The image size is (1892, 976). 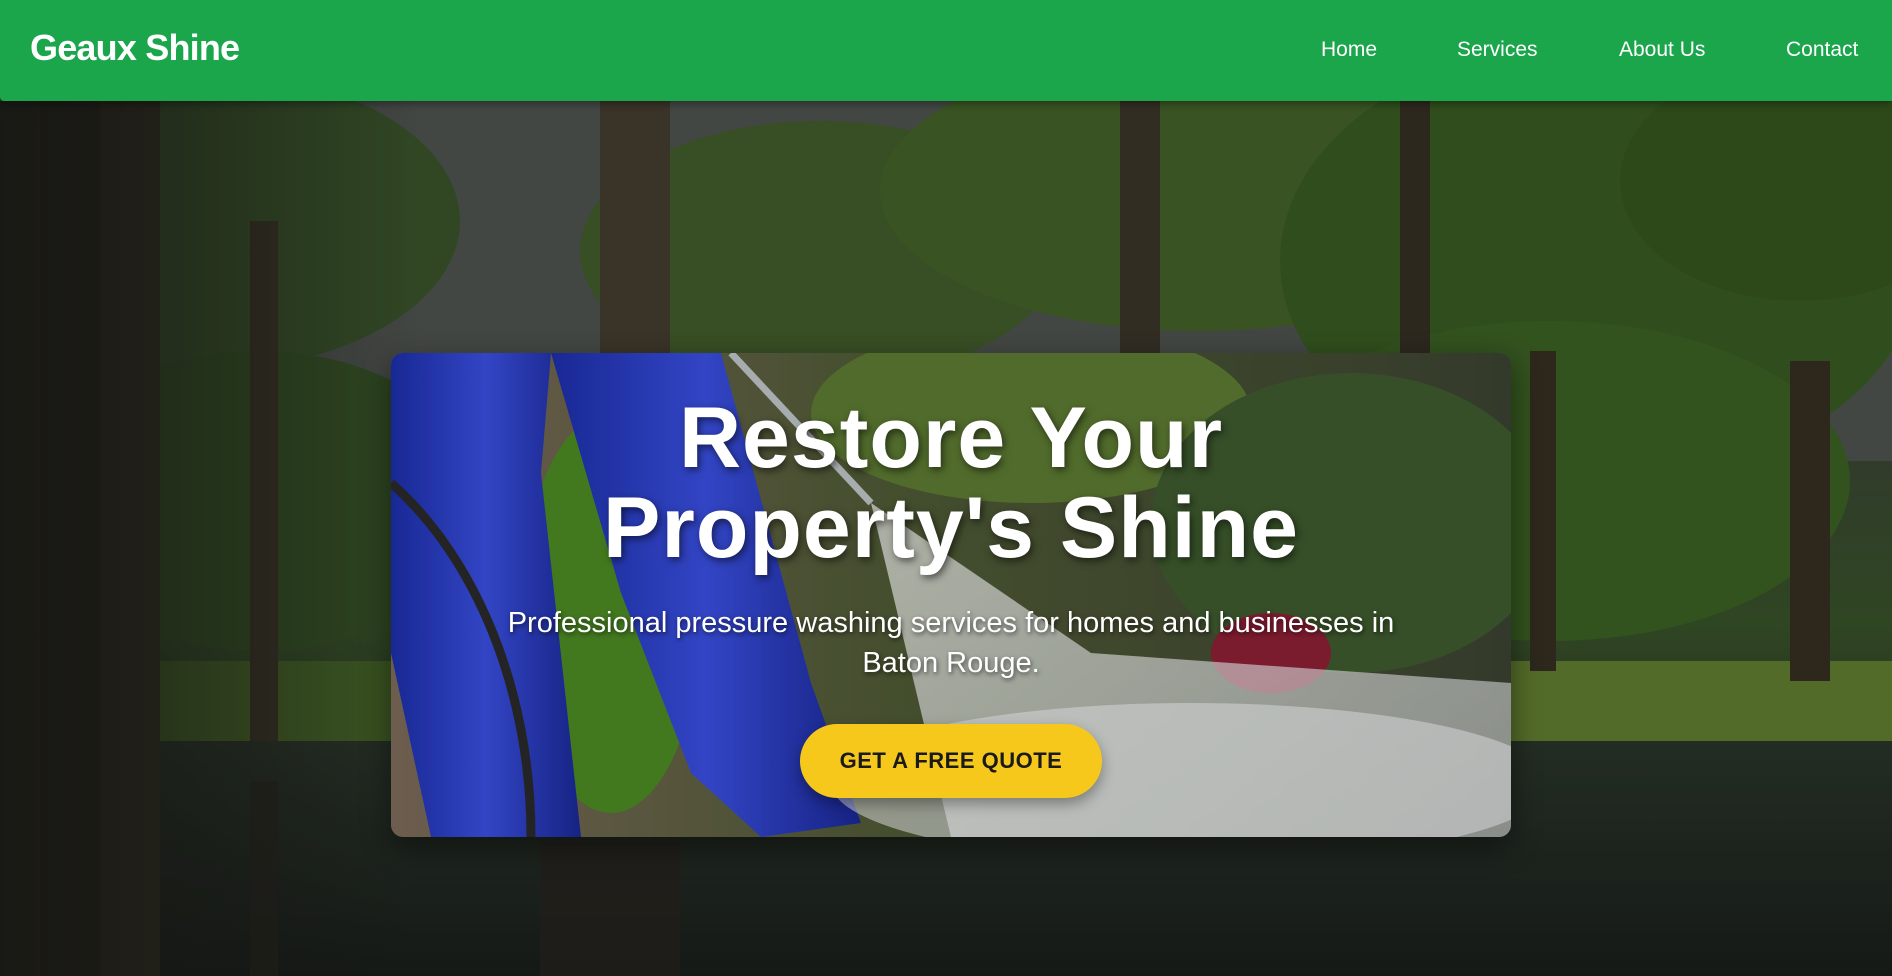 I want to click on nav-link-about-us: About Us, so click(x=1662, y=50).